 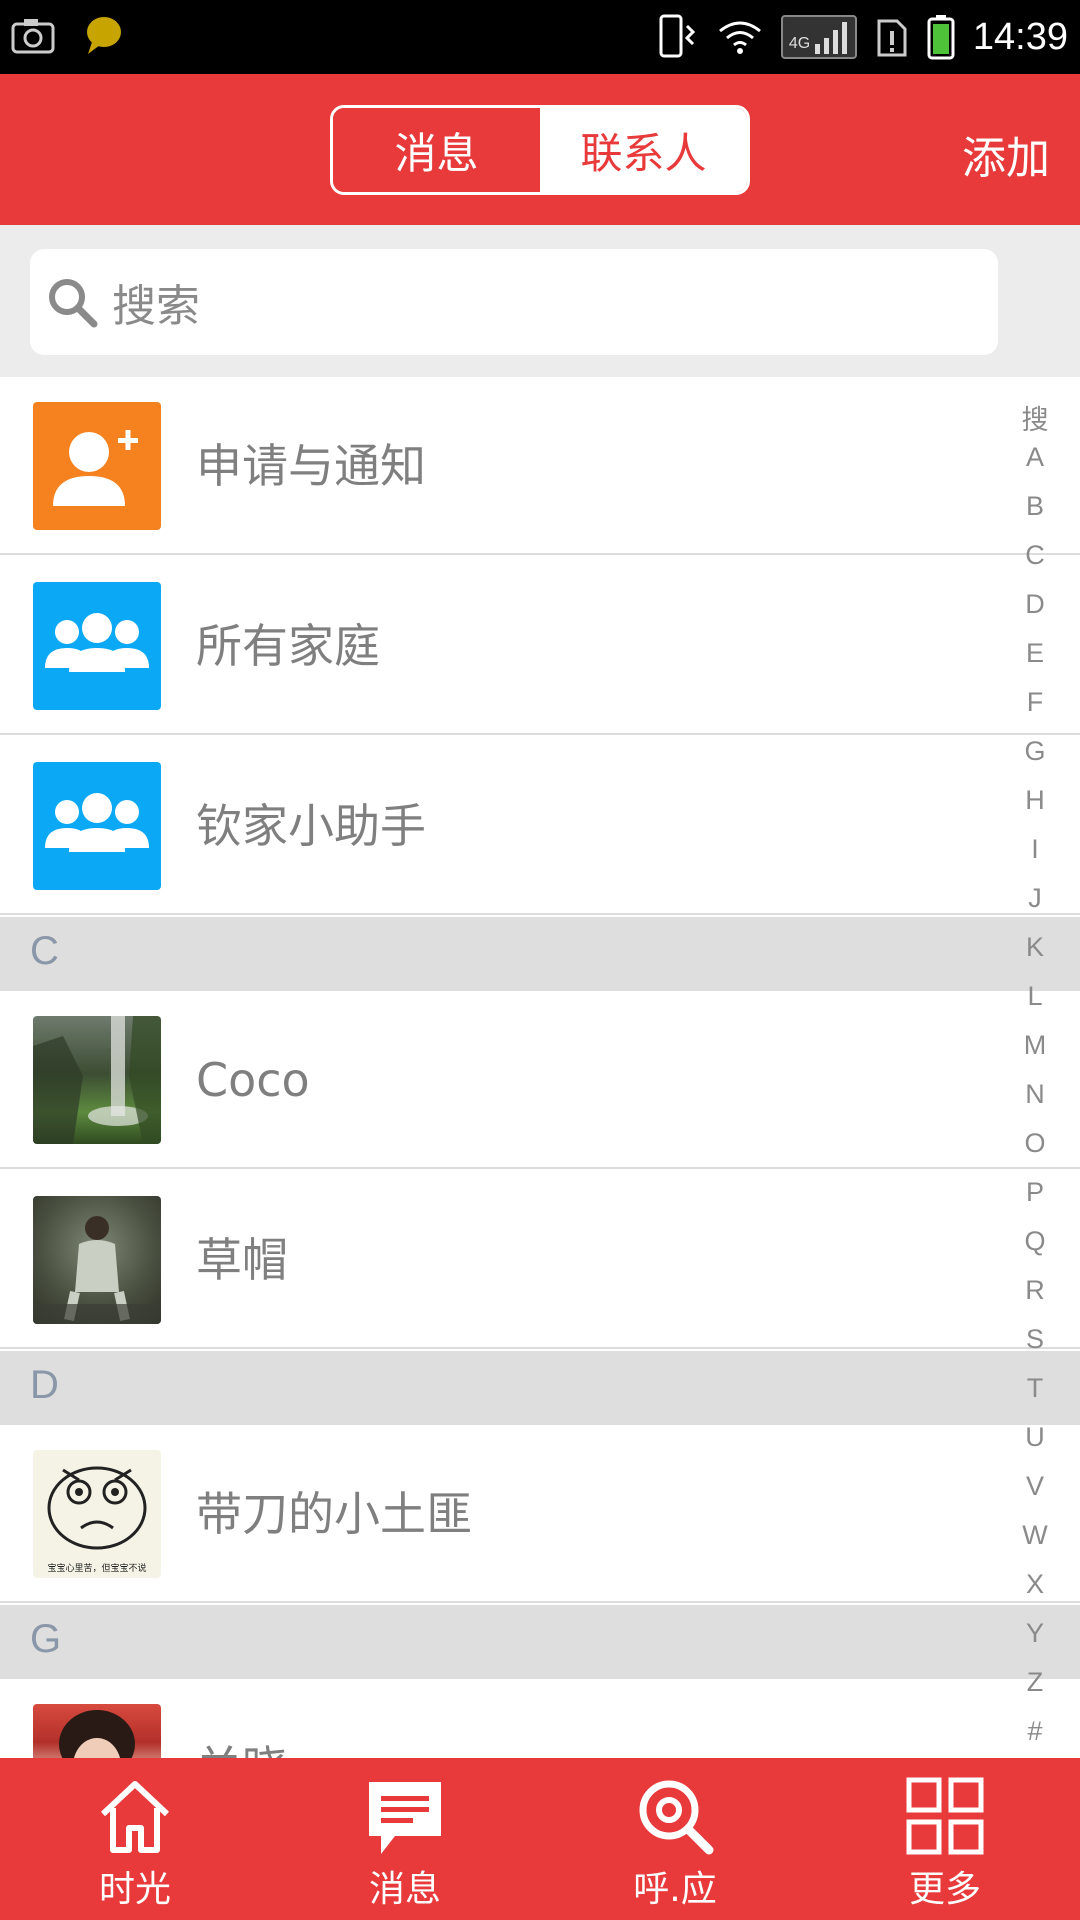 What do you see at coordinates (311, 826) in the screenshot?
I see `list-item-label: 钦家小助手` at bounding box center [311, 826].